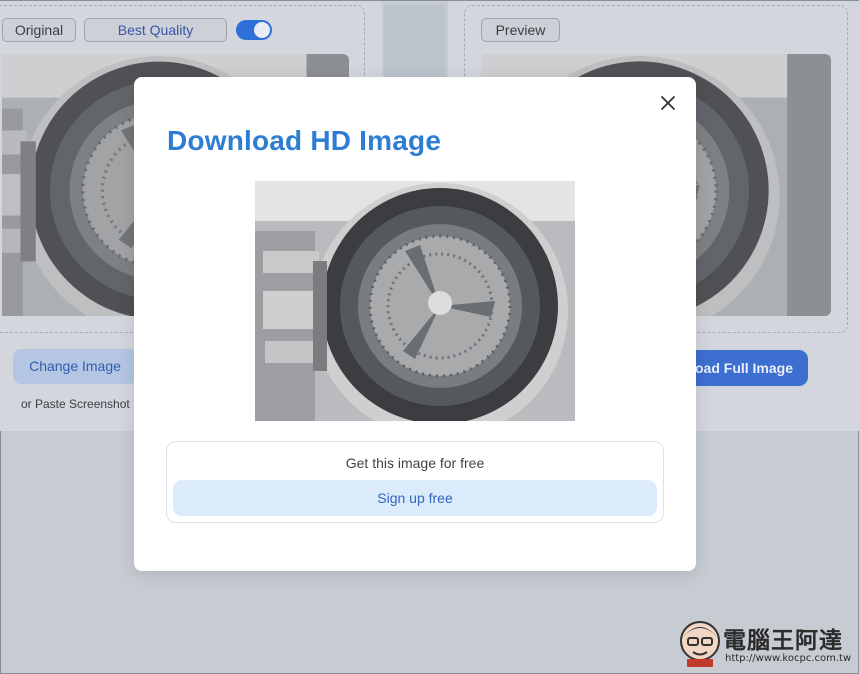  What do you see at coordinates (39, 30) in the screenshot?
I see `original-tab: Original` at bounding box center [39, 30].